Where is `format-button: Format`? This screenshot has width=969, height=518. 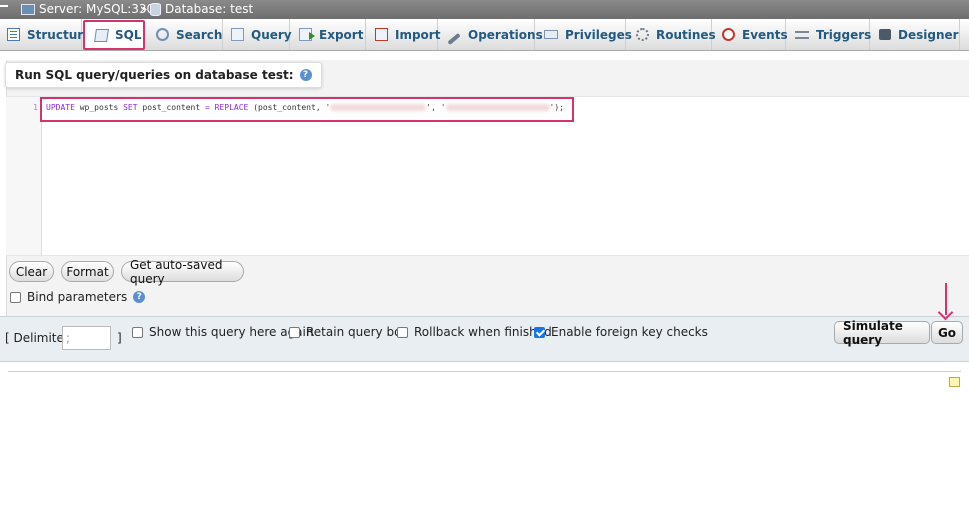
format-button: Format is located at coordinates (87, 271).